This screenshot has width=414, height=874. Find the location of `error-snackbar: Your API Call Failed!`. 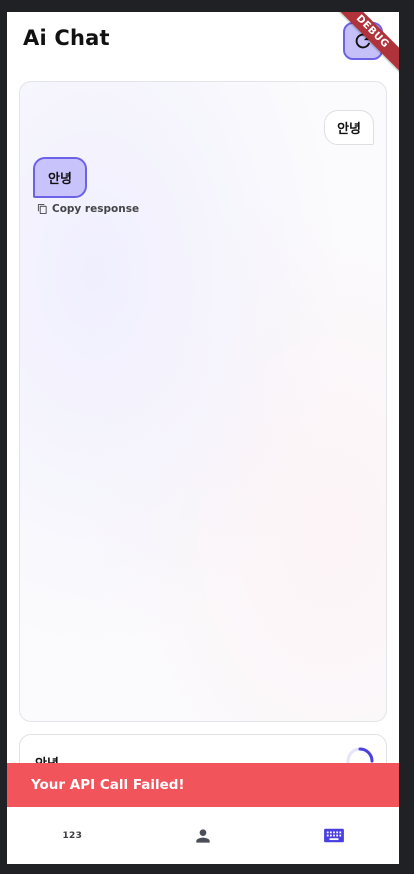

error-snackbar: Your API Call Failed! is located at coordinates (203, 785).